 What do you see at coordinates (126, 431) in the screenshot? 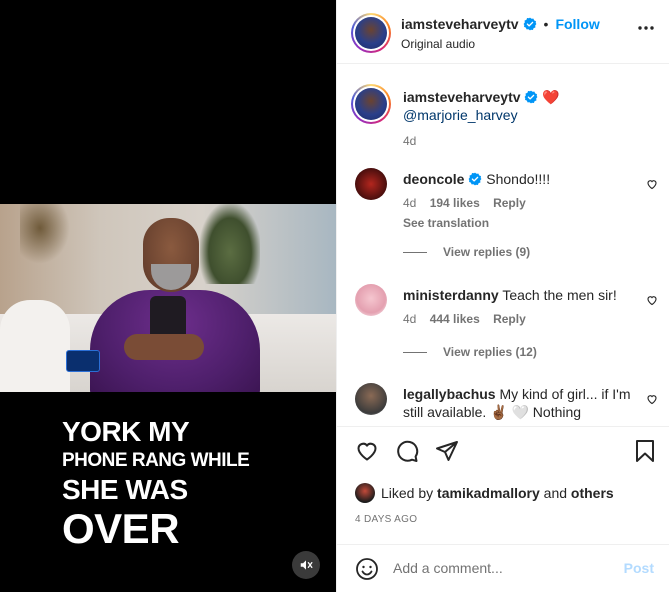
I see `caption-line-1: YORK MY` at bounding box center [126, 431].